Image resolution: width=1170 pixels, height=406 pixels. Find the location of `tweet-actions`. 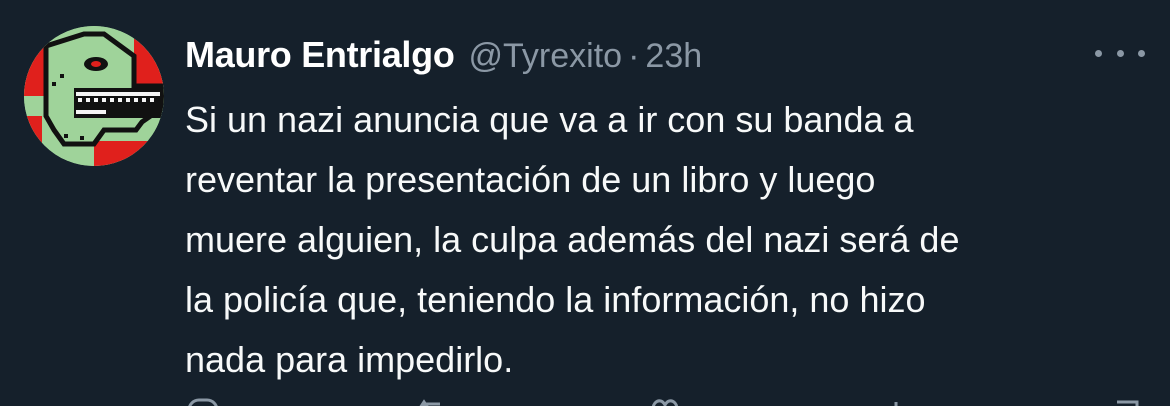

tweet-actions is located at coordinates (665, 400).